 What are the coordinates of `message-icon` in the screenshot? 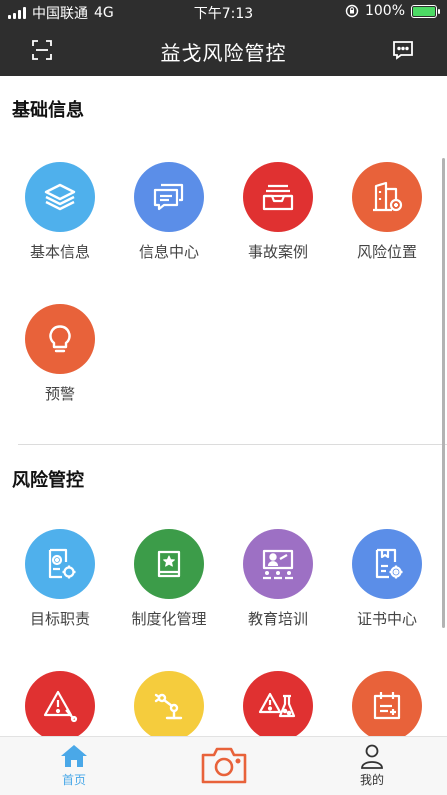 It's located at (403, 50).